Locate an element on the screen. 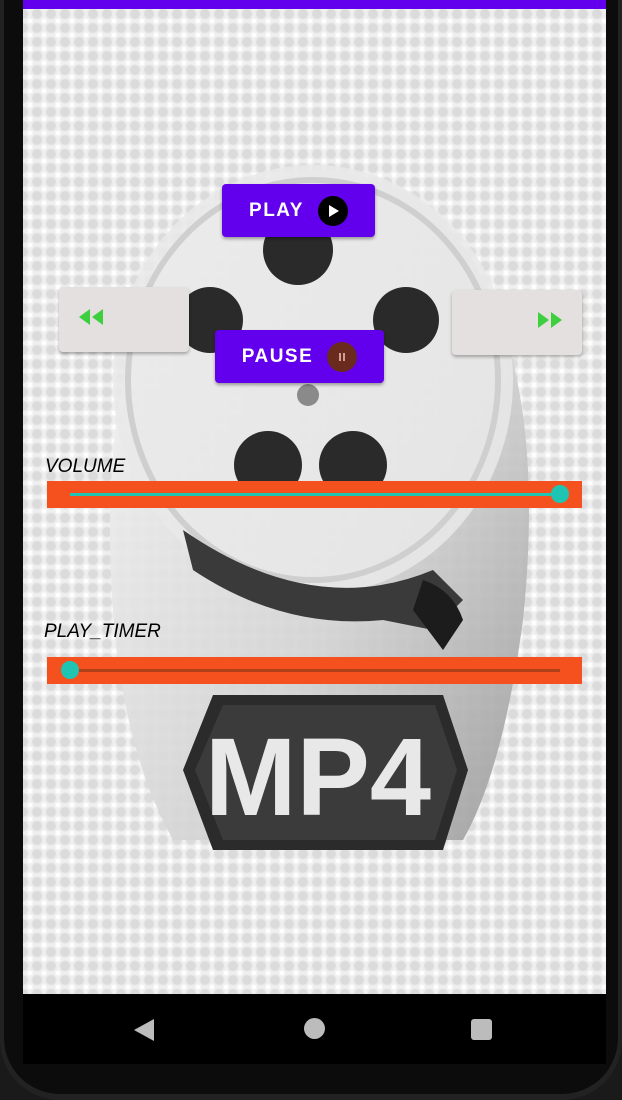 This screenshot has height=1100, width=622. mp4-logo-text: MP4 is located at coordinates (318, 777).